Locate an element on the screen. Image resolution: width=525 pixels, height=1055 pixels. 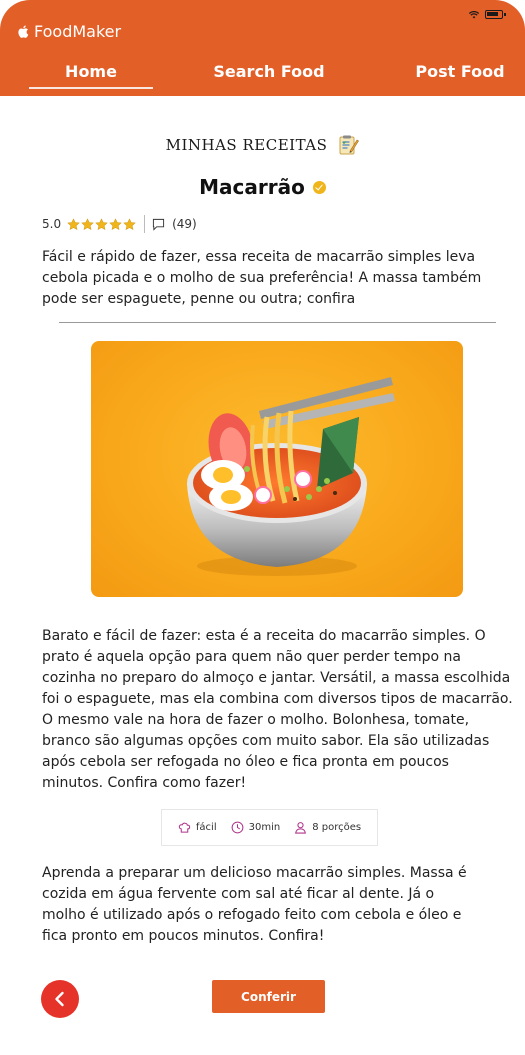
recipe-title-row: Macarrão is located at coordinates (262, 187).